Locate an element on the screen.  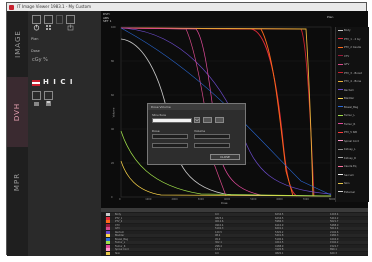
legend-label: Femur_R is located at coordinates (350, 124).